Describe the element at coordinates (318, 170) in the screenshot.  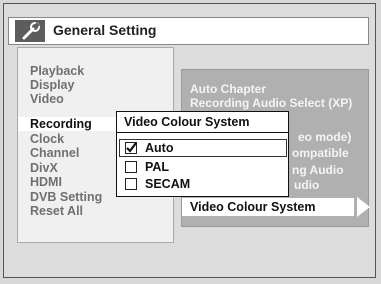
I see `submenu-item-partial: ng Audio` at that location.